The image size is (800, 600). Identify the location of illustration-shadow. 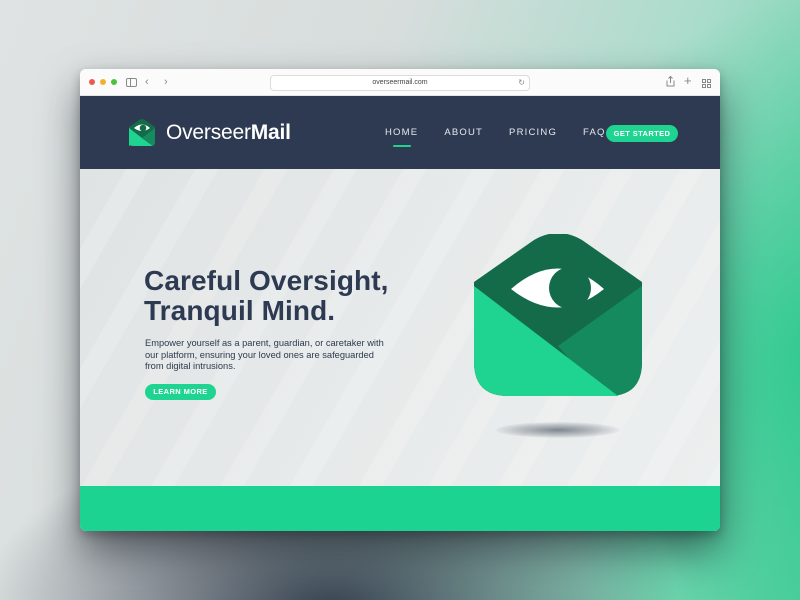
(558, 430).